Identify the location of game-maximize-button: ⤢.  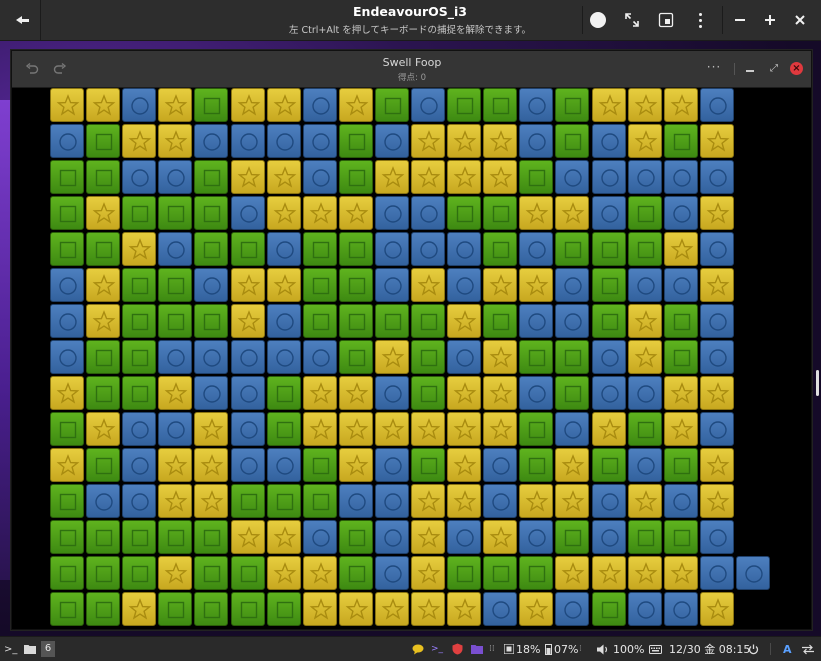
(774, 69).